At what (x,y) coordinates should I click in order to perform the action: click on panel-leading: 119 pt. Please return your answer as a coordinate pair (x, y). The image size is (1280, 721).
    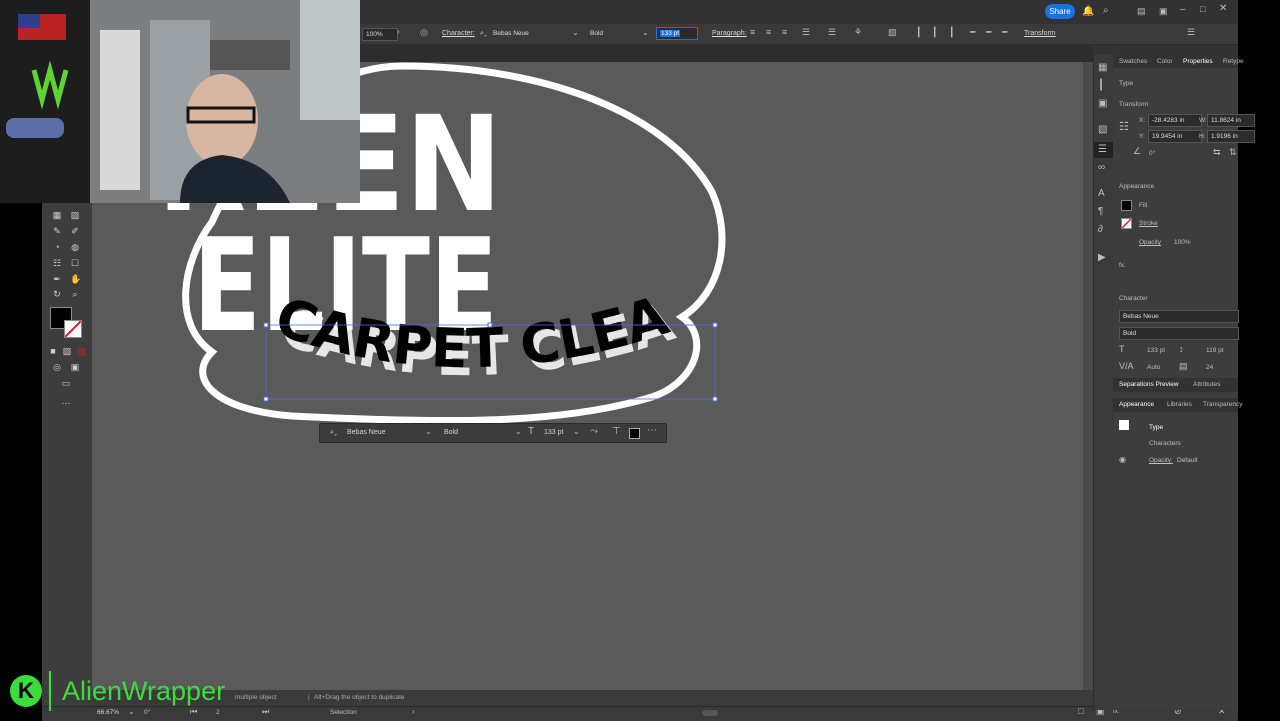
    Looking at the image, I should click on (1215, 350).